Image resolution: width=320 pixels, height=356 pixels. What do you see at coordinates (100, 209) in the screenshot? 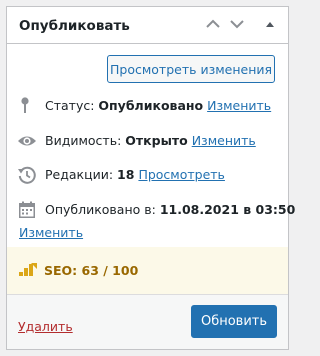
I see `published-label: Опубликовано в:` at bounding box center [100, 209].